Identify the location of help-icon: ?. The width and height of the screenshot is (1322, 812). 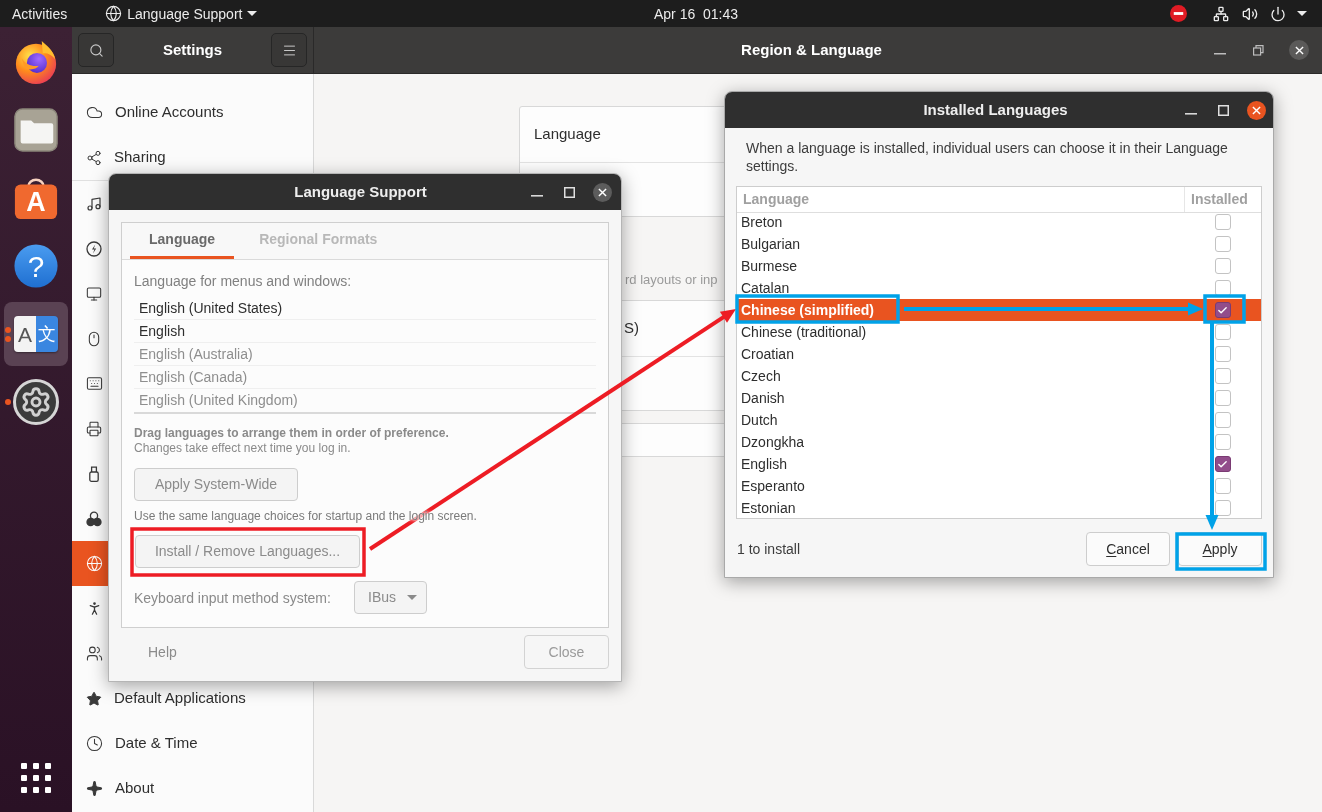
(36, 266).